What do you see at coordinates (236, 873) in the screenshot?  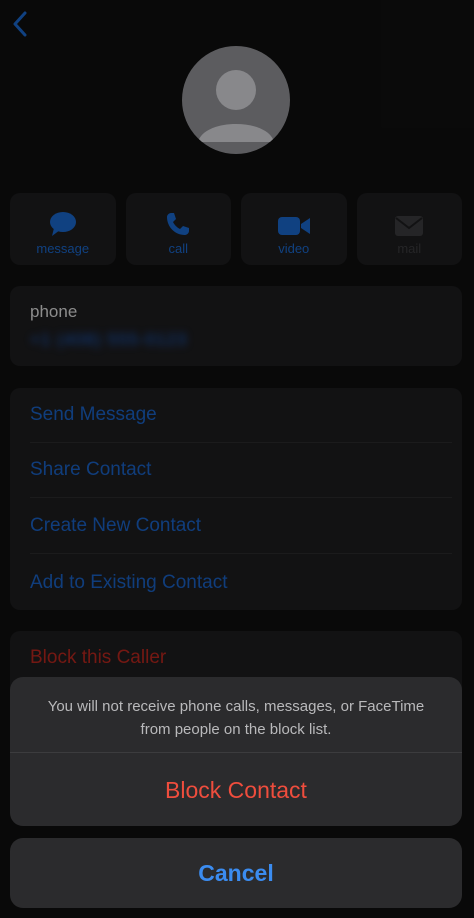 I see `cancel-button: Cancel` at bounding box center [236, 873].